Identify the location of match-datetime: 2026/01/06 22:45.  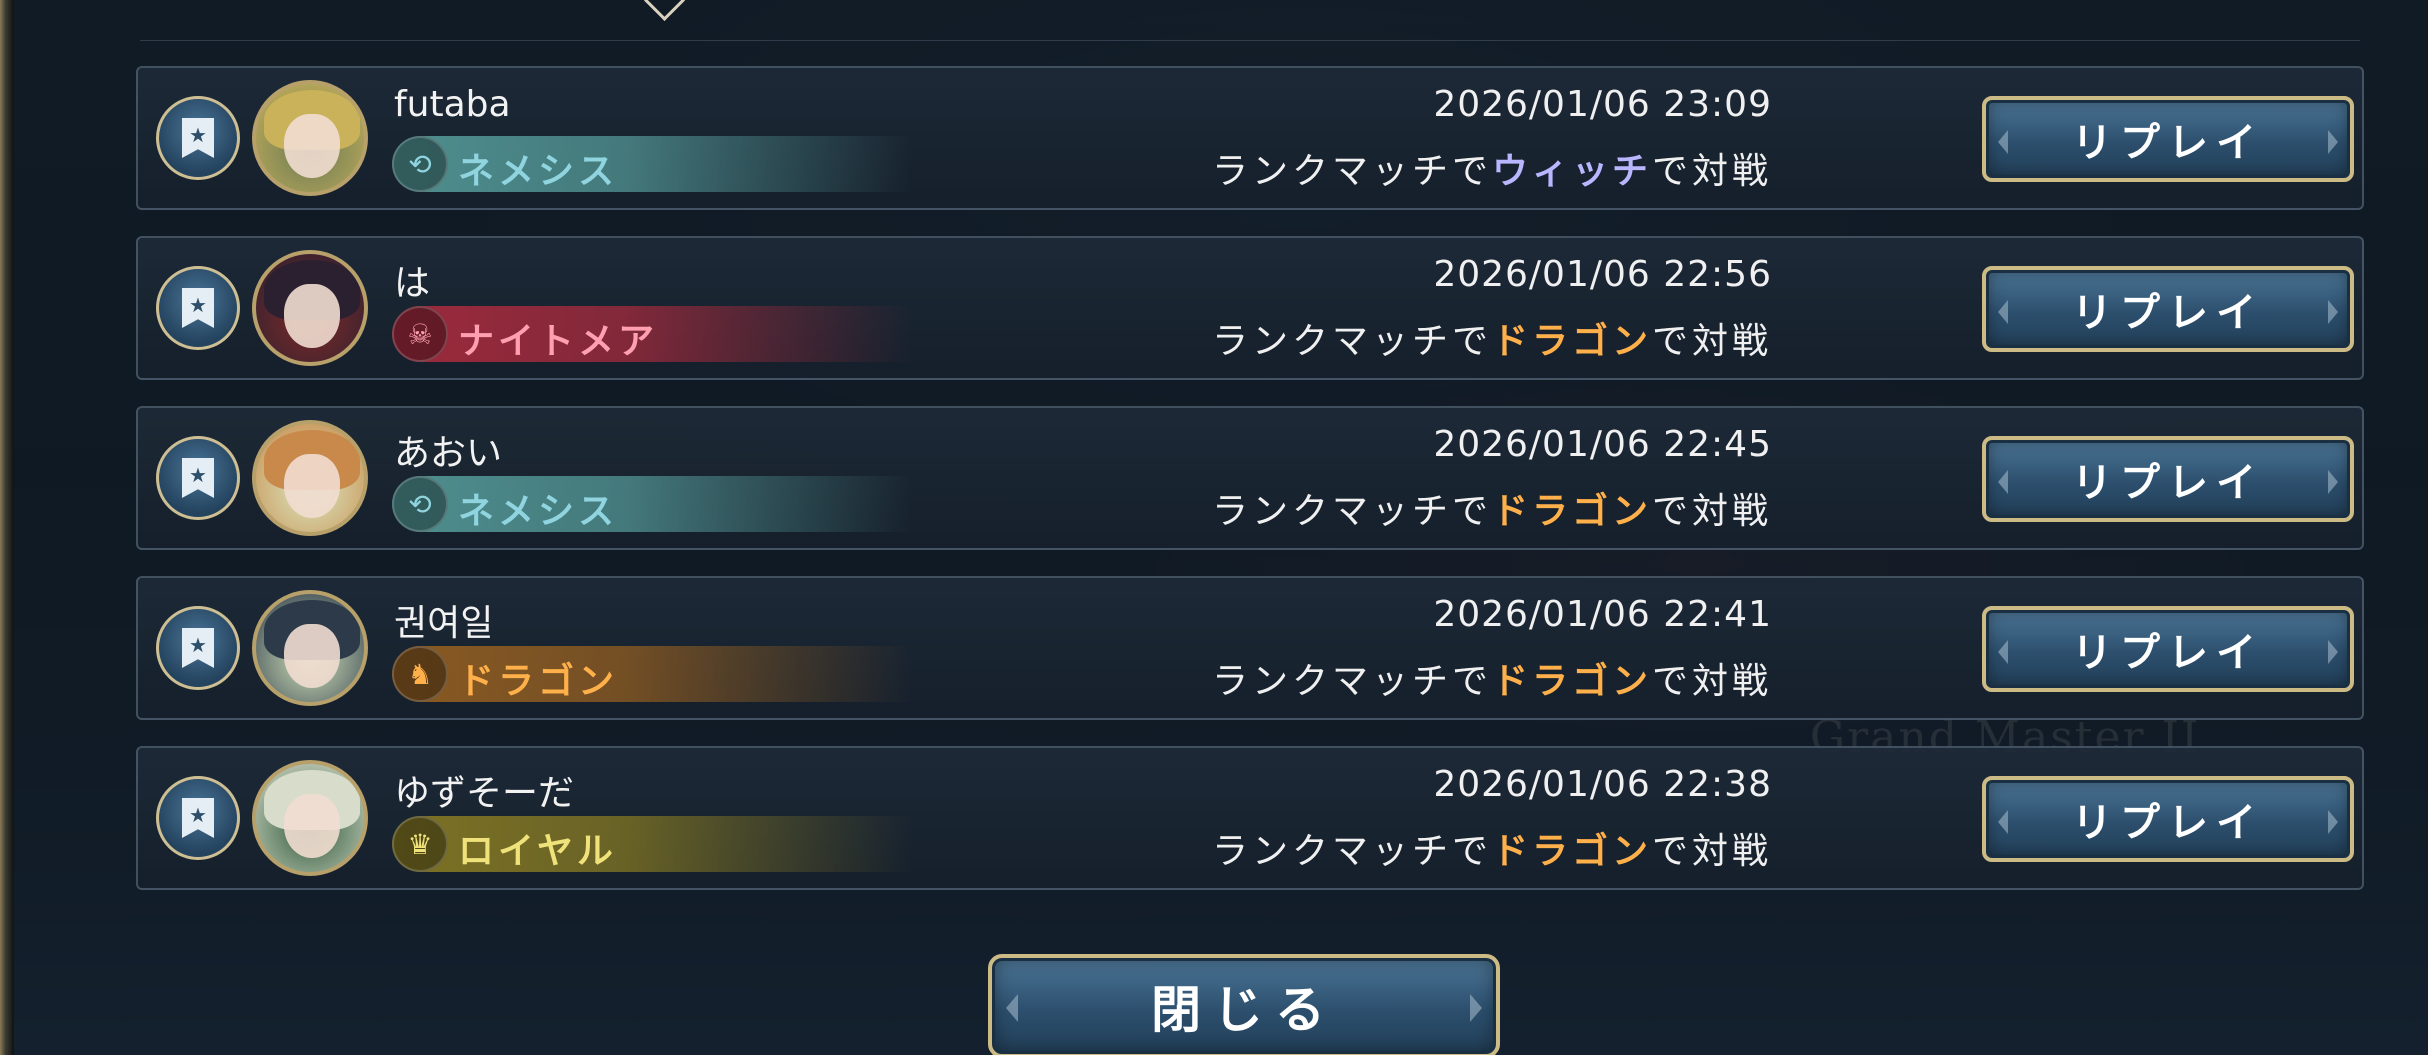
(1602, 444).